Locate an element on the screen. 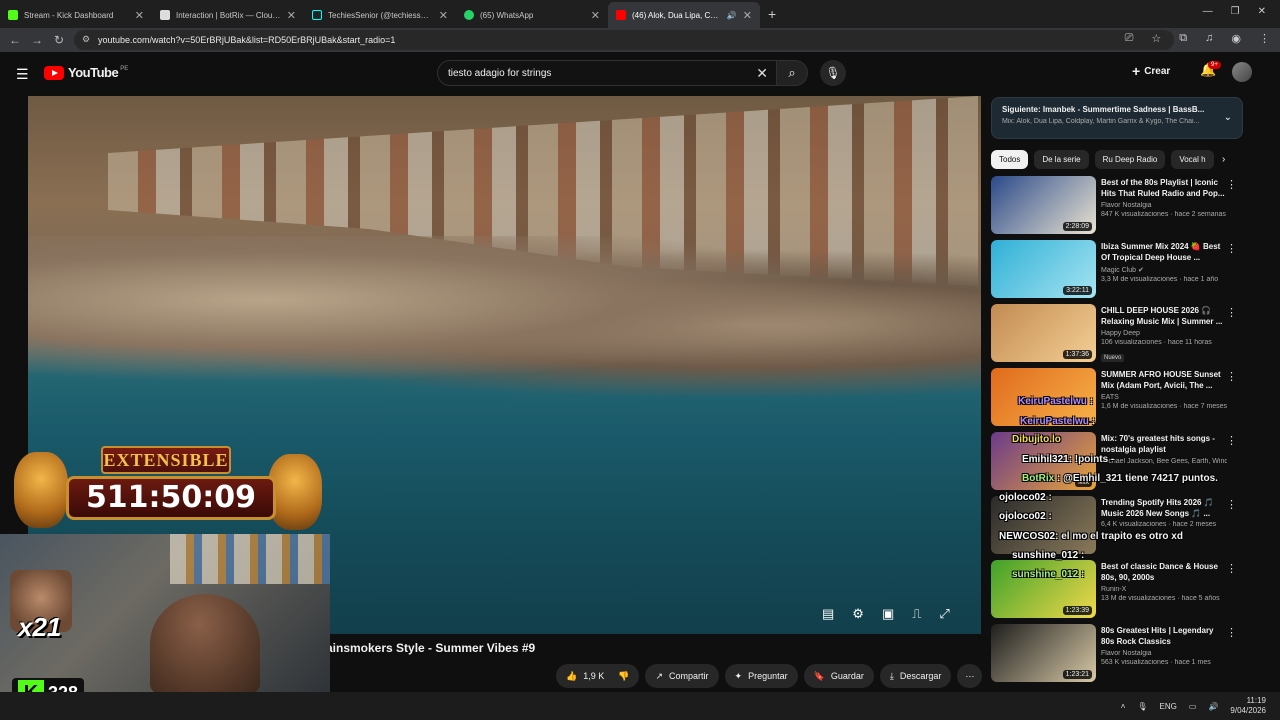  install-app-icon: ⎚ is located at coordinates (1129, 38).